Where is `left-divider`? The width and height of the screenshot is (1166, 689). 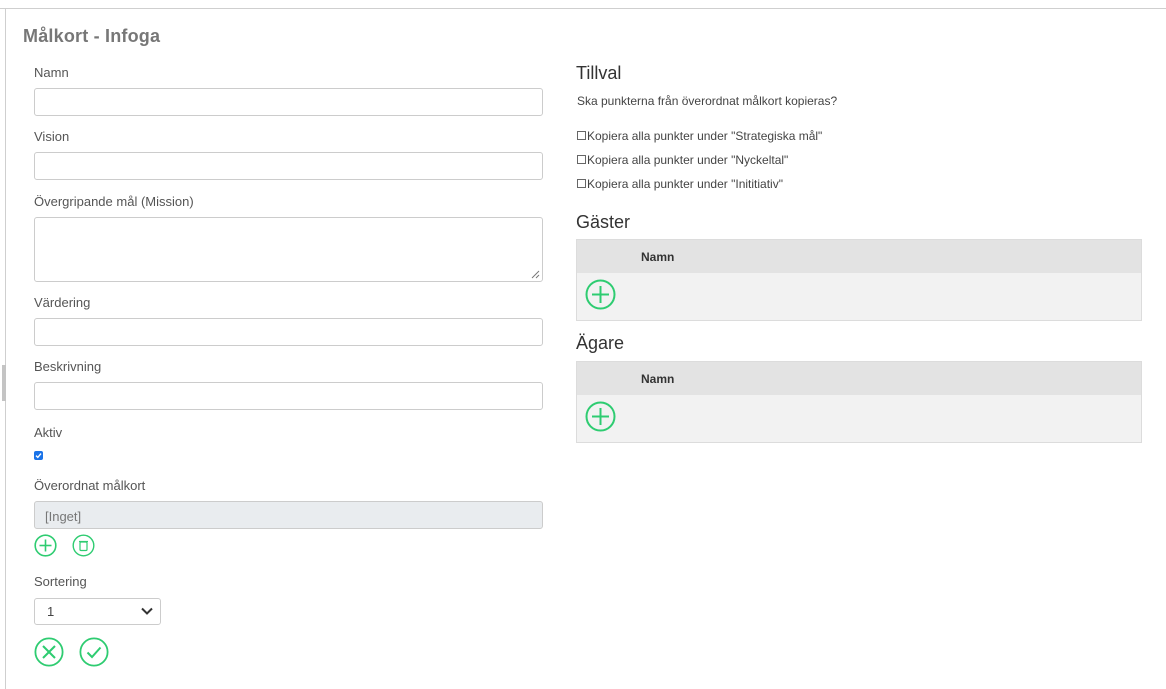
left-divider is located at coordinates (5, 349).